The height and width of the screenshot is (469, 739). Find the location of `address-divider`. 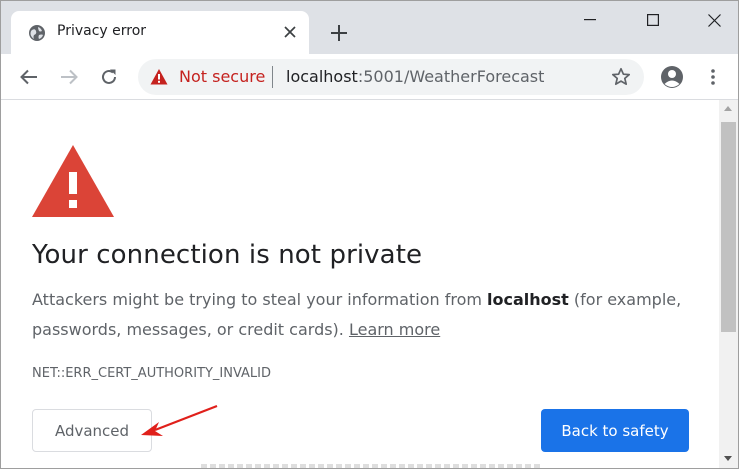

address-divider is located at coordinates (272, 77).